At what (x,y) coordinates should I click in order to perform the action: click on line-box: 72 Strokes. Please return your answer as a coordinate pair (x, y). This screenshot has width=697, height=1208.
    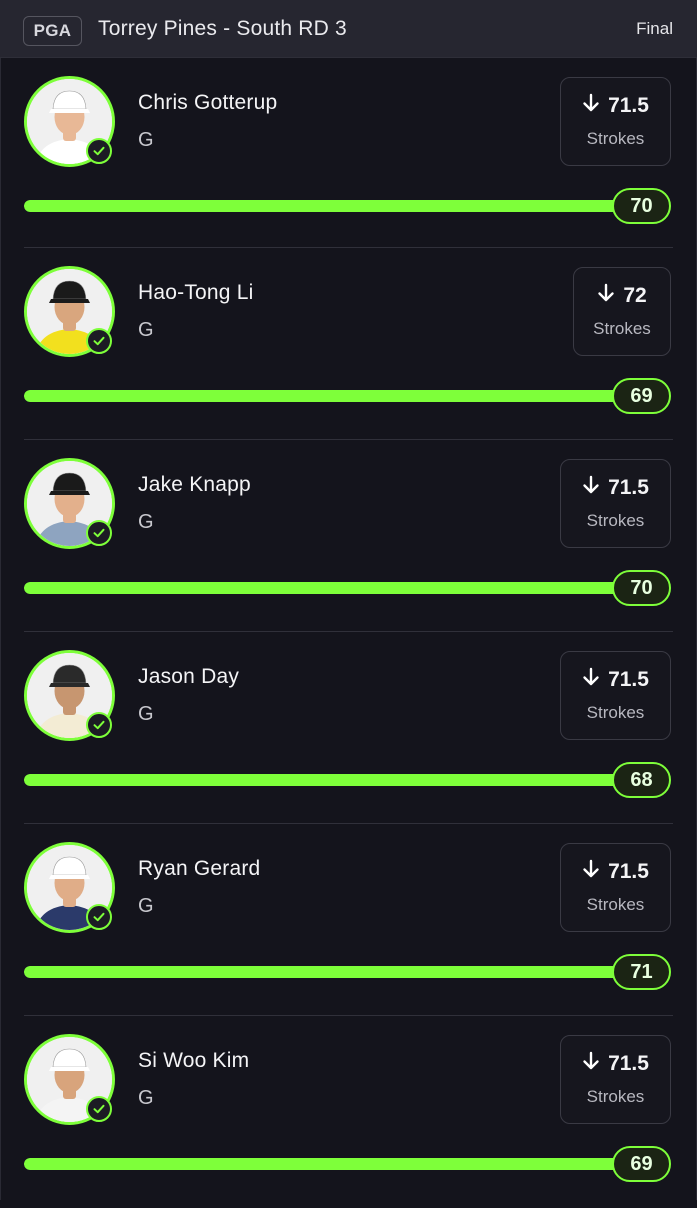
    Looking at the image, I should click on (622, 311).